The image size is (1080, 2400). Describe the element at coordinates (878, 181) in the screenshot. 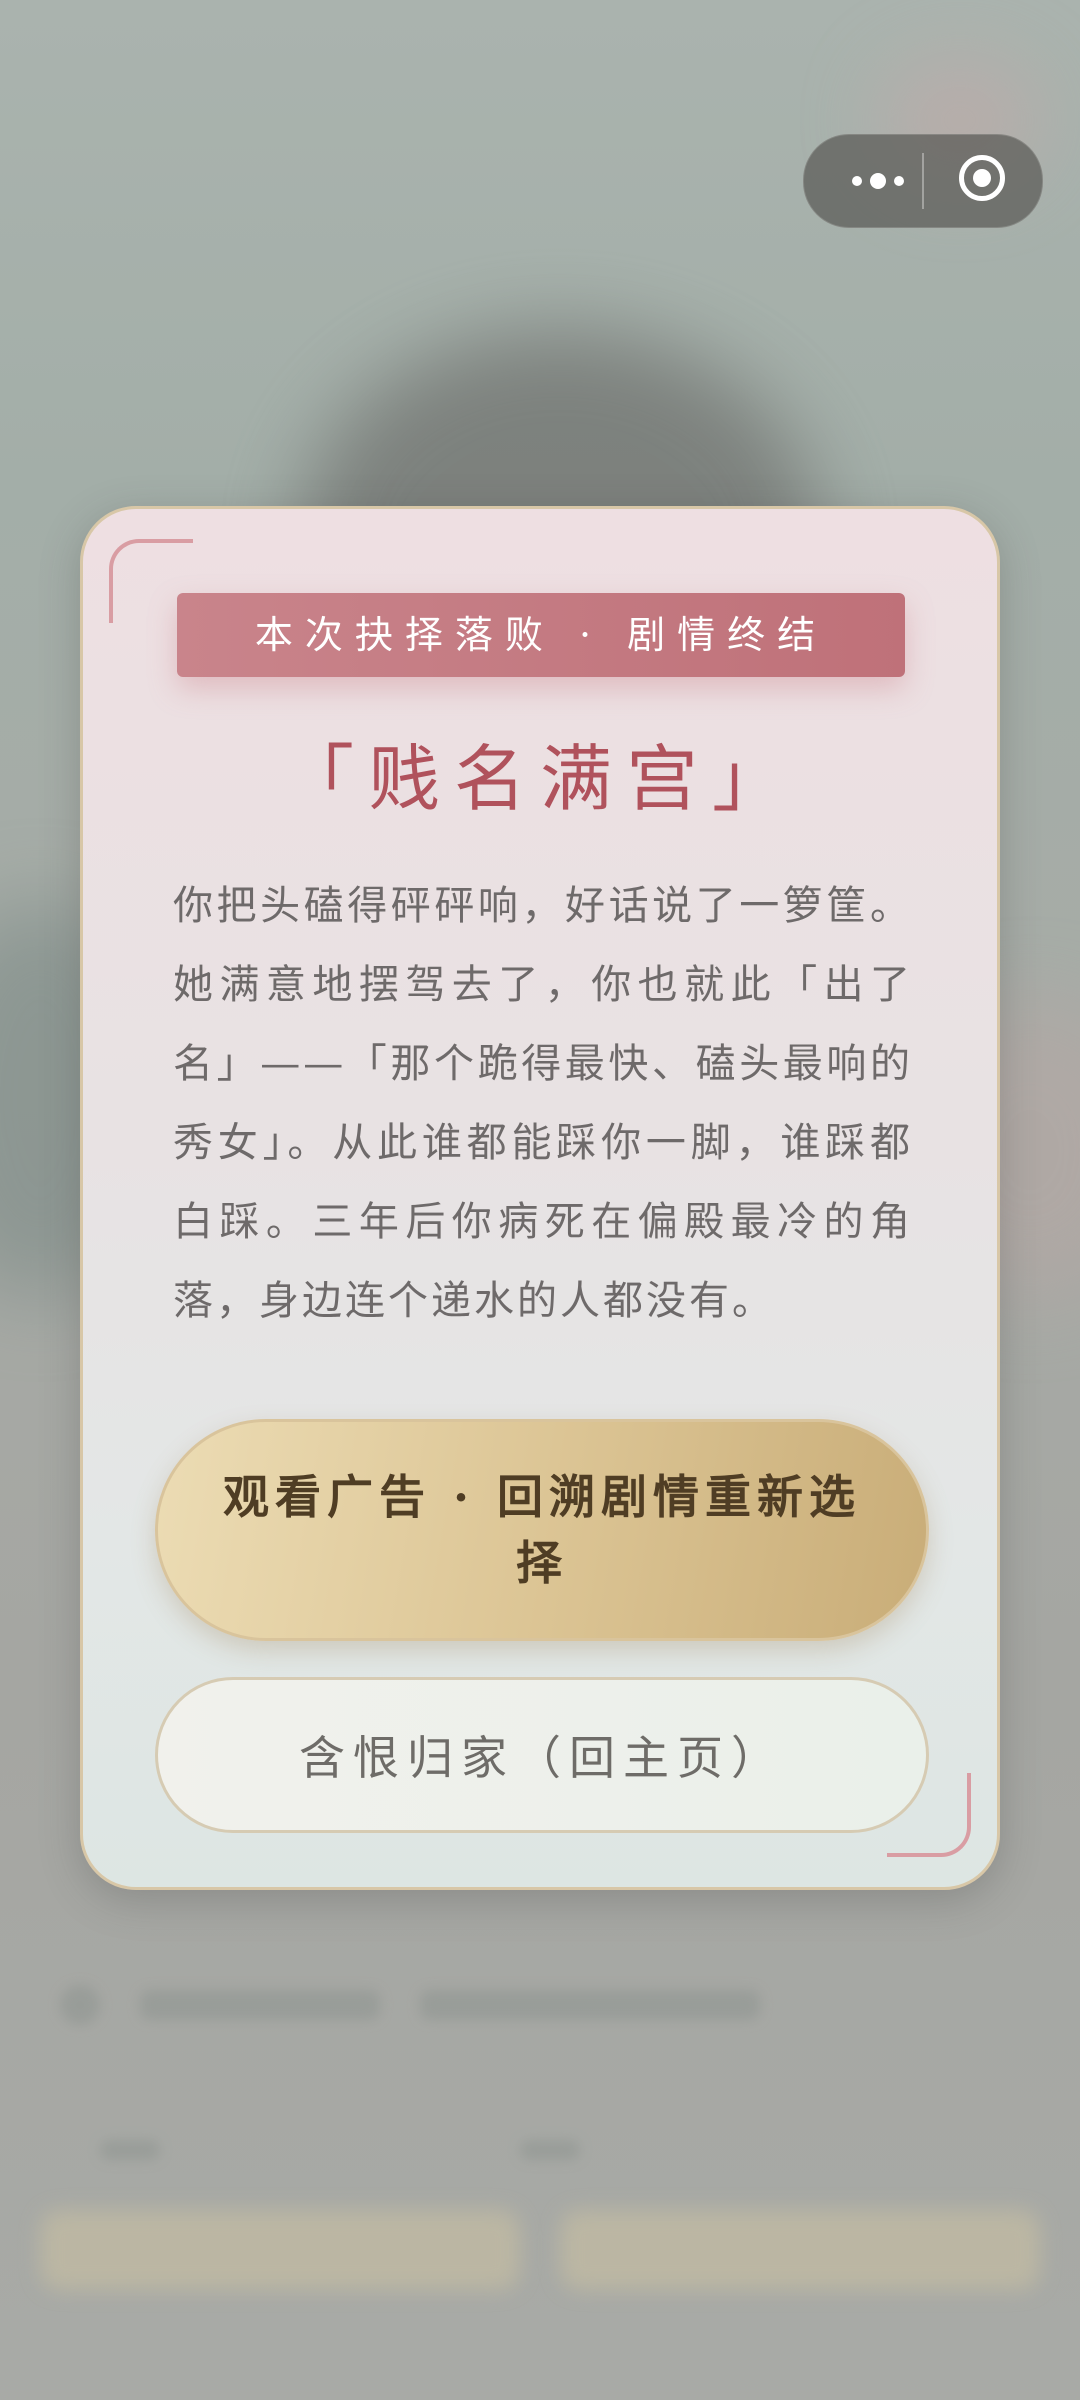

I see `more-dots-icon` at that location.